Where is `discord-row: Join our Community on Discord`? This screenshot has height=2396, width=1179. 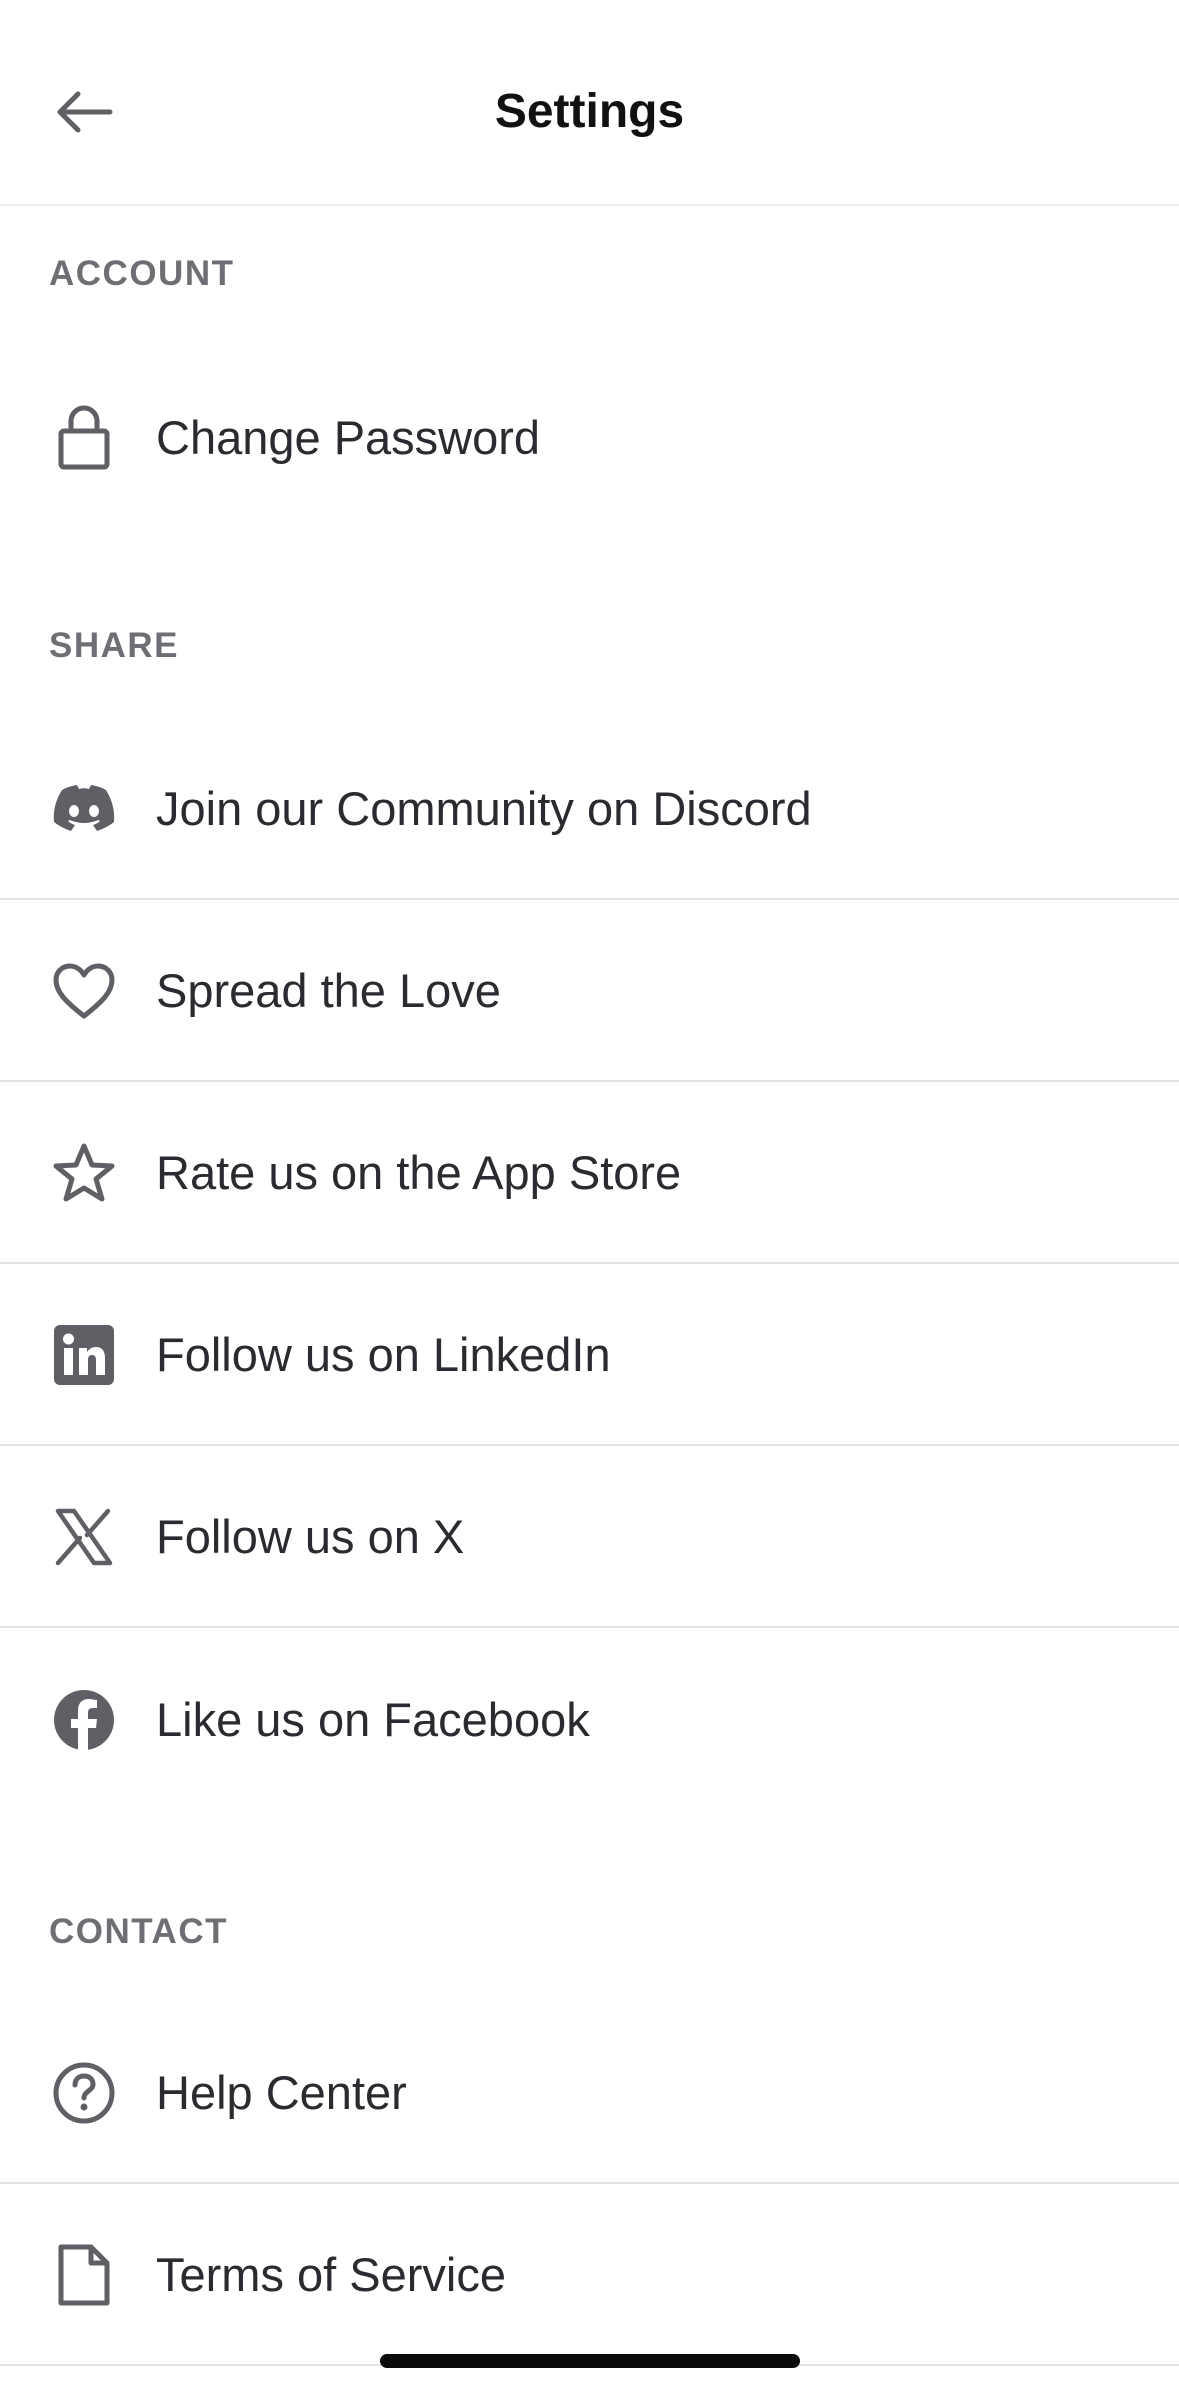
discord-row: Join our Community on Discord is located at coordinates (589, 810).